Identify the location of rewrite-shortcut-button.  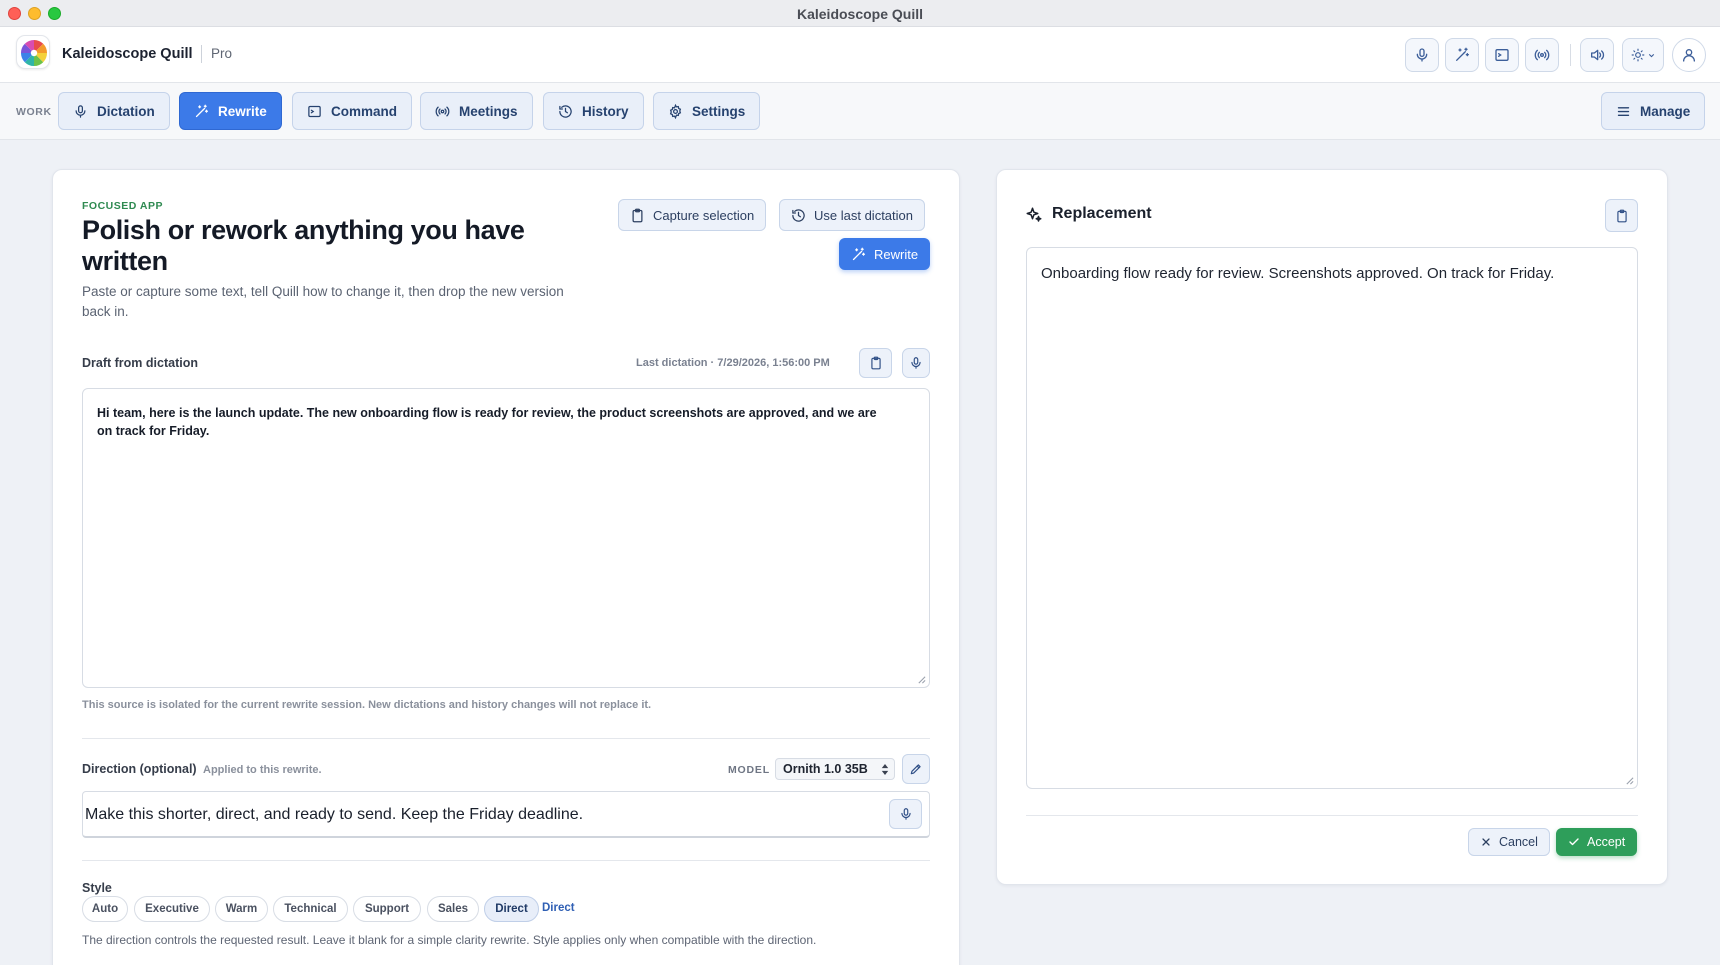
(1462, 55).